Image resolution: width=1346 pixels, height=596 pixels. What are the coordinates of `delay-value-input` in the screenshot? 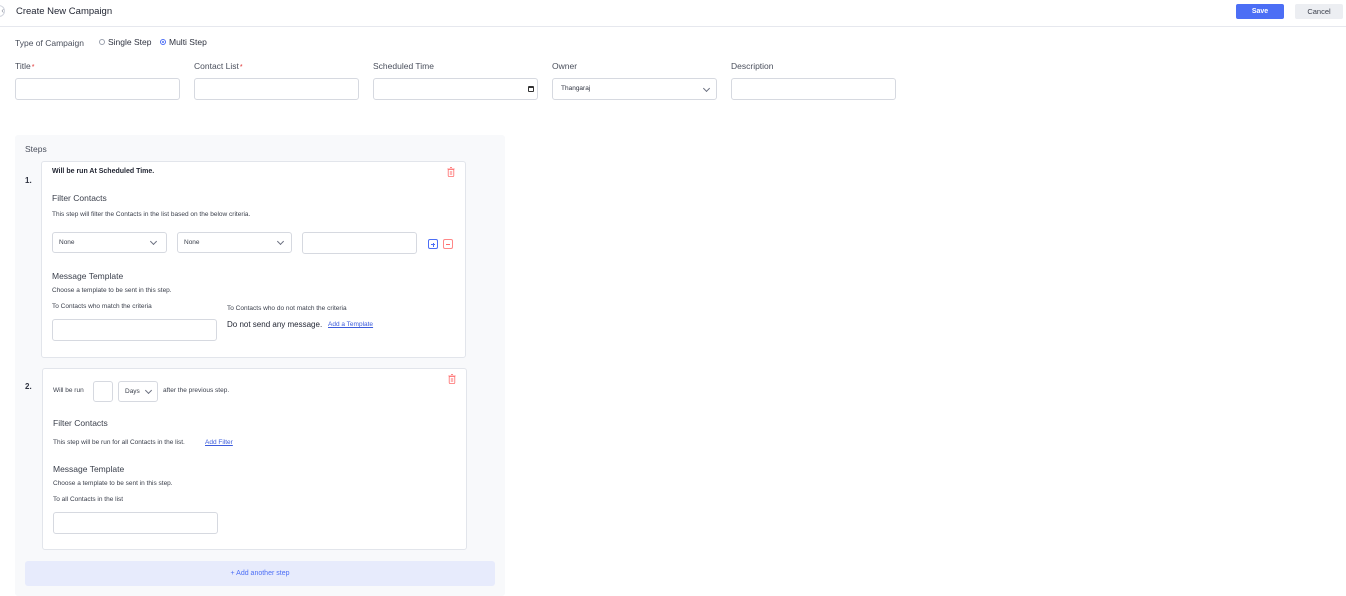 It's located at (103, 391).